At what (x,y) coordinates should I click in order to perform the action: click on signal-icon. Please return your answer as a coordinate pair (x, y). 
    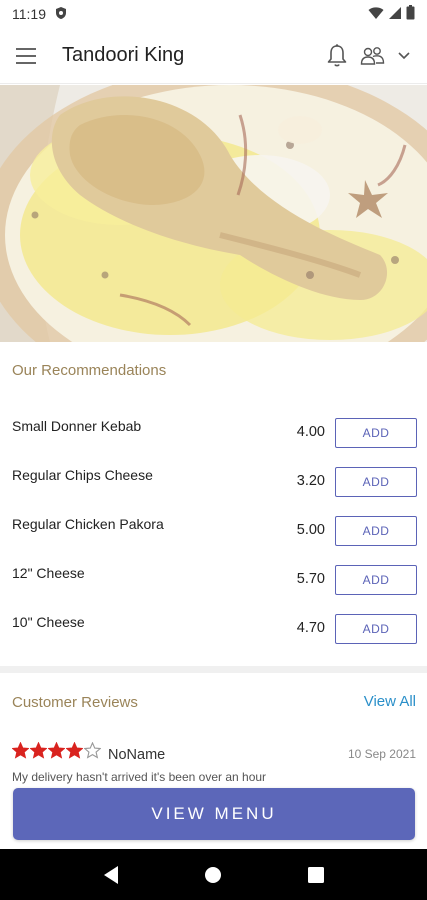
    Looking at the image, I should click on (395, 14).